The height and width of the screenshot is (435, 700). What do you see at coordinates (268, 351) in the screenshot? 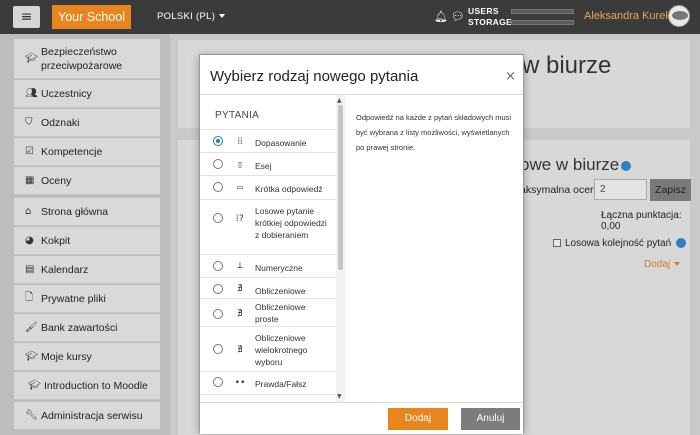
I see `question-type-item: ∄ Obliczeniowe wielokrotnego wyboru` at bounding box center [268, 351].